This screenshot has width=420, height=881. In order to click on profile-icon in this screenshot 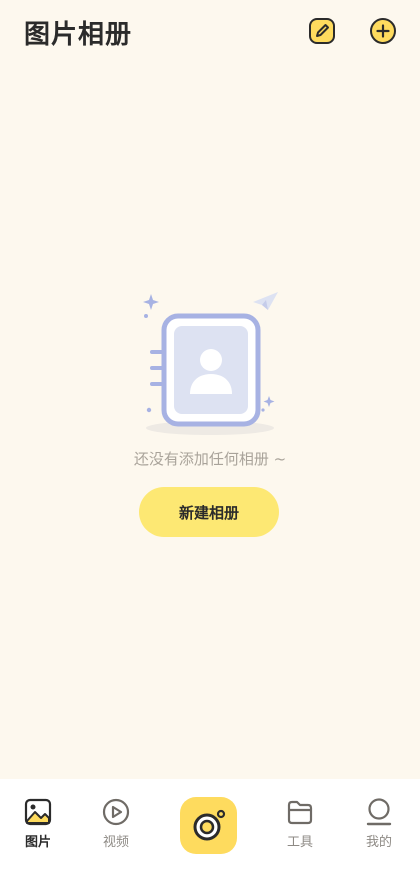, I will do `click(379, 812)`.